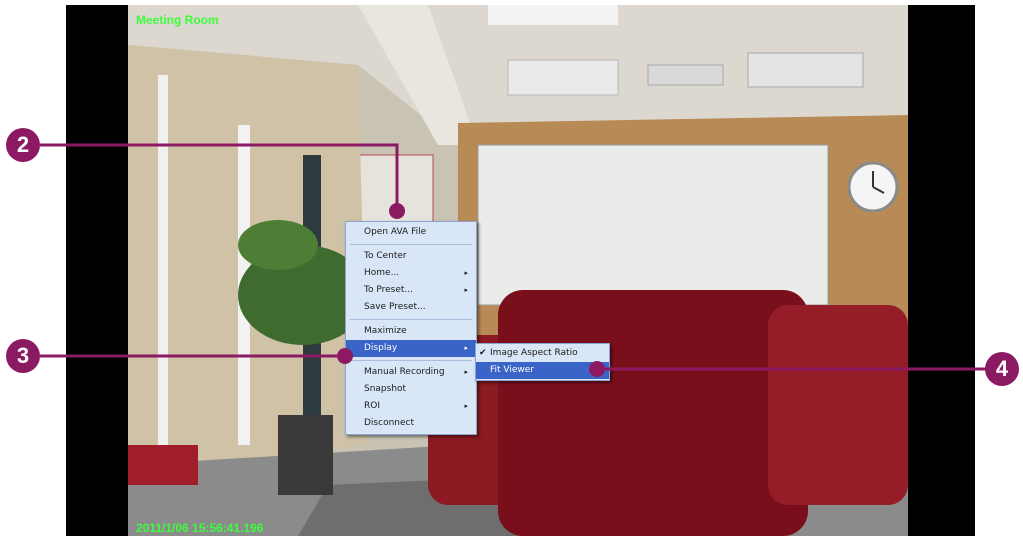  Describe the element at coordinates (23, 145) in the screenshot. I see `callout-badge-2: 2` at that location.